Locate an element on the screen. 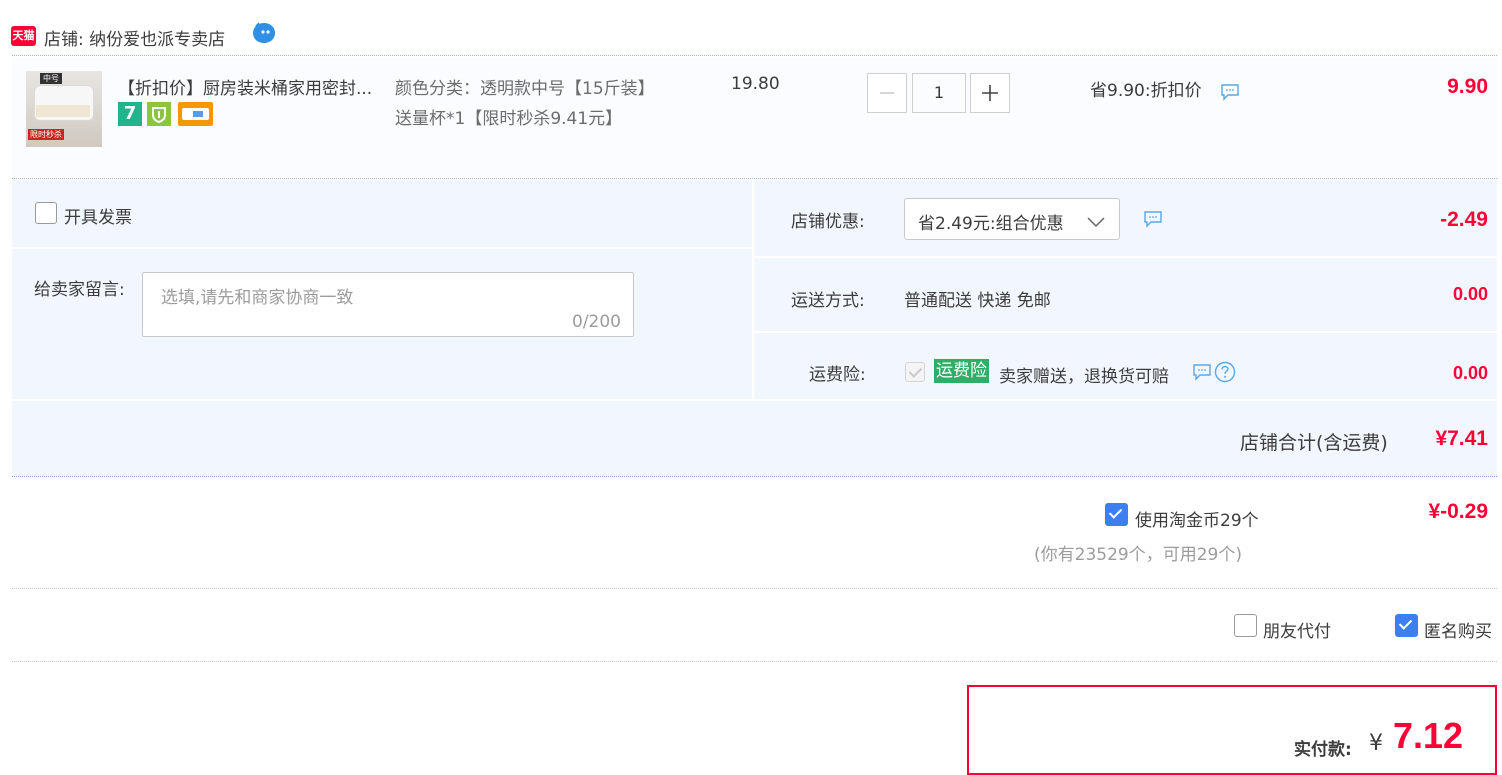 Image resolution: width=1502 pixels, height=775 pixels. pay-label: 实付款: is located at coordinates (1323, 750).